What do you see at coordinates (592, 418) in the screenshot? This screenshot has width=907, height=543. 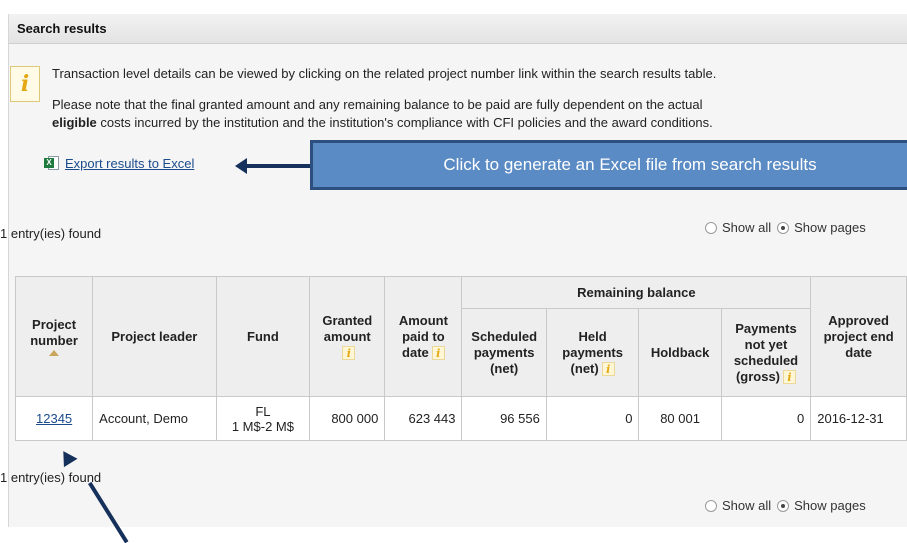 I see `cell-held-payments: 0` at bounding box center [592, 418].